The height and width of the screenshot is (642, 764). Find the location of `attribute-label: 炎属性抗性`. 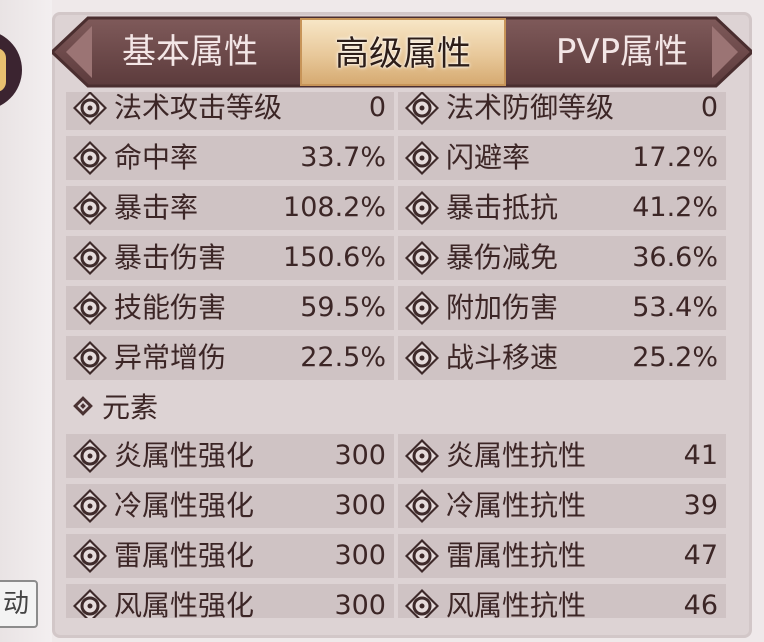

attribute-label: 炎属性抗性 is located at coordinates (516, 455).